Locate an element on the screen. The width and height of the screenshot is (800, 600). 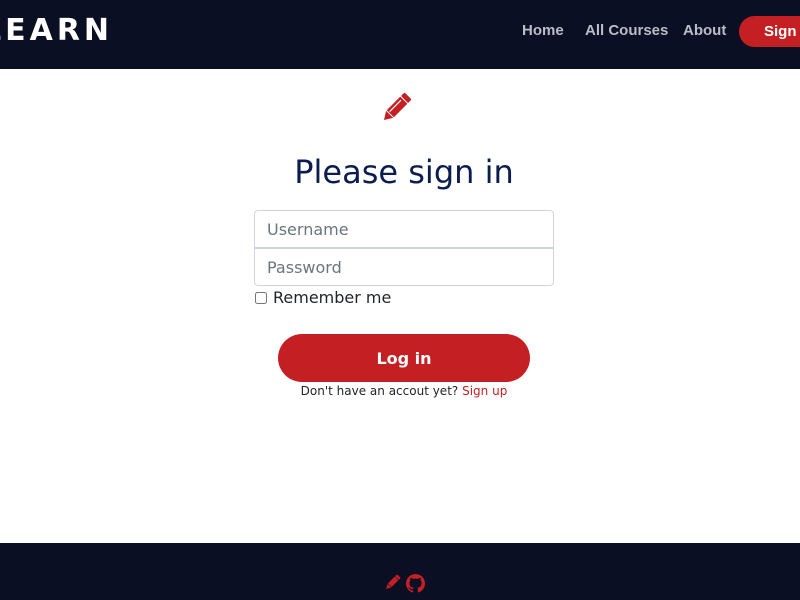
username-input is located at coordinates (404, 229).